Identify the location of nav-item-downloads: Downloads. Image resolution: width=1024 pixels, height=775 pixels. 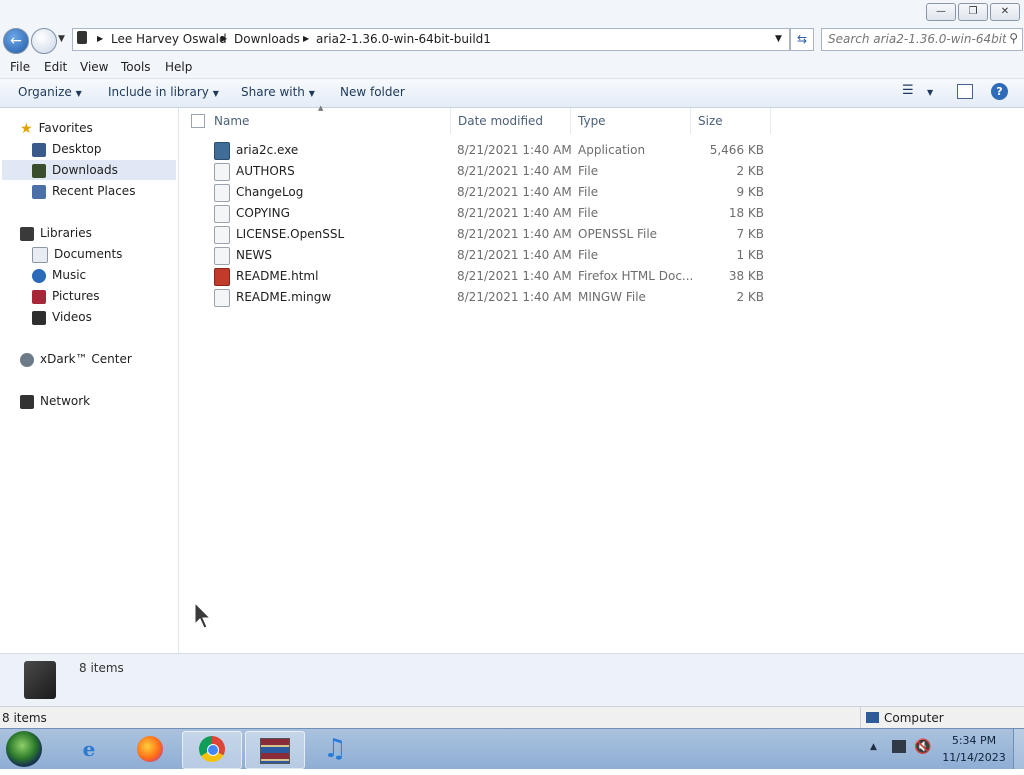
(89, 170).